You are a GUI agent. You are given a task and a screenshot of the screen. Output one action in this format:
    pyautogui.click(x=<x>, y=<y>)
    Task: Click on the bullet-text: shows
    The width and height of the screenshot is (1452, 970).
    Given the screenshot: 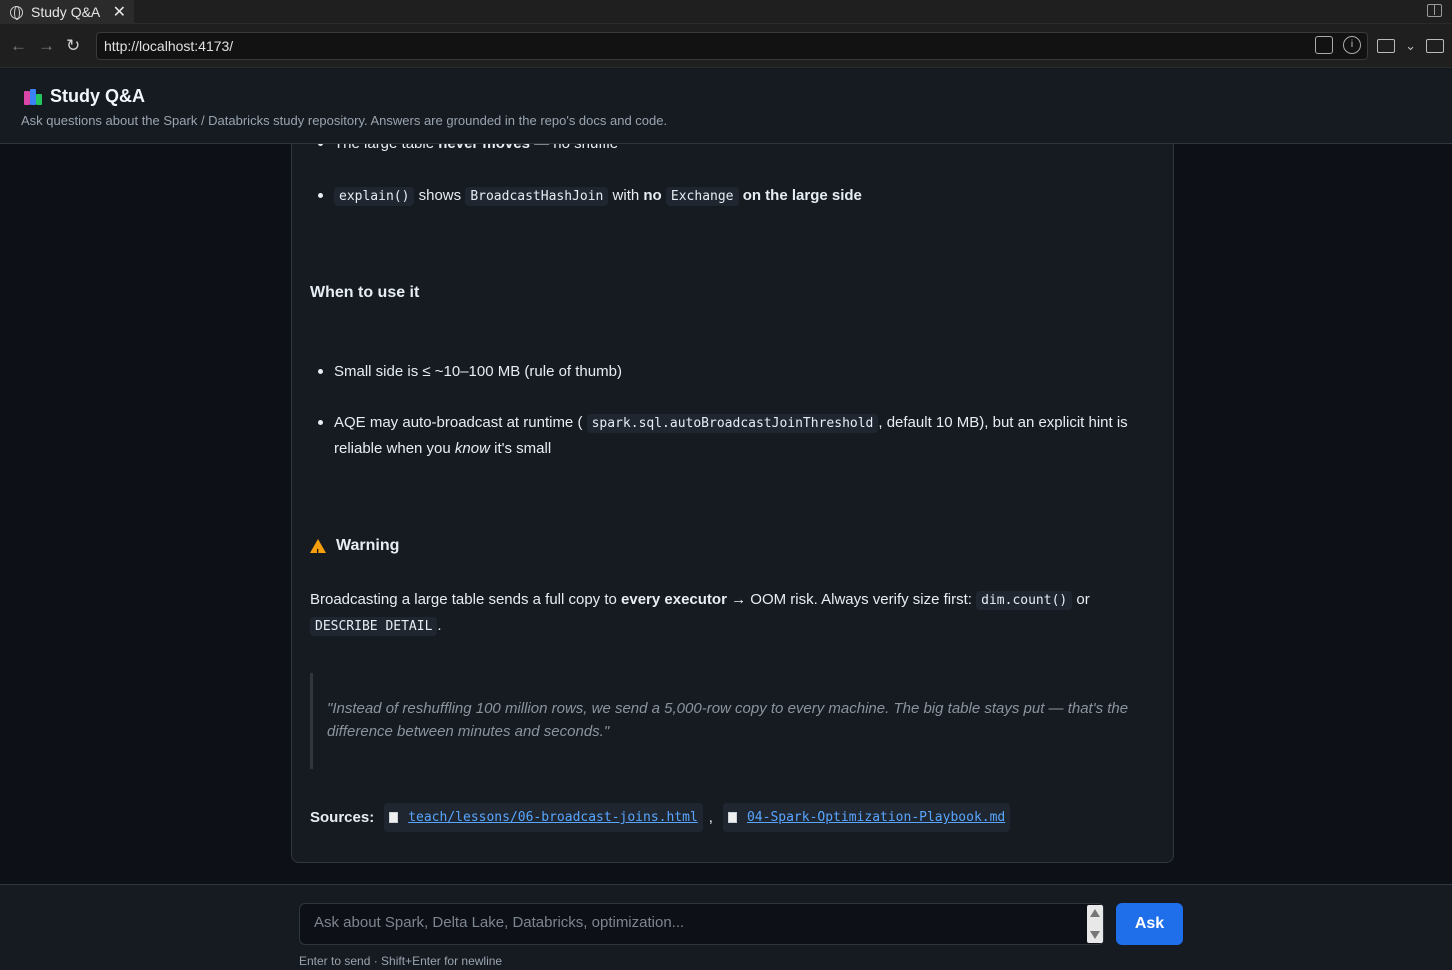 What is the action you would take?
    pyautogui.click(x=440, y=195)
    